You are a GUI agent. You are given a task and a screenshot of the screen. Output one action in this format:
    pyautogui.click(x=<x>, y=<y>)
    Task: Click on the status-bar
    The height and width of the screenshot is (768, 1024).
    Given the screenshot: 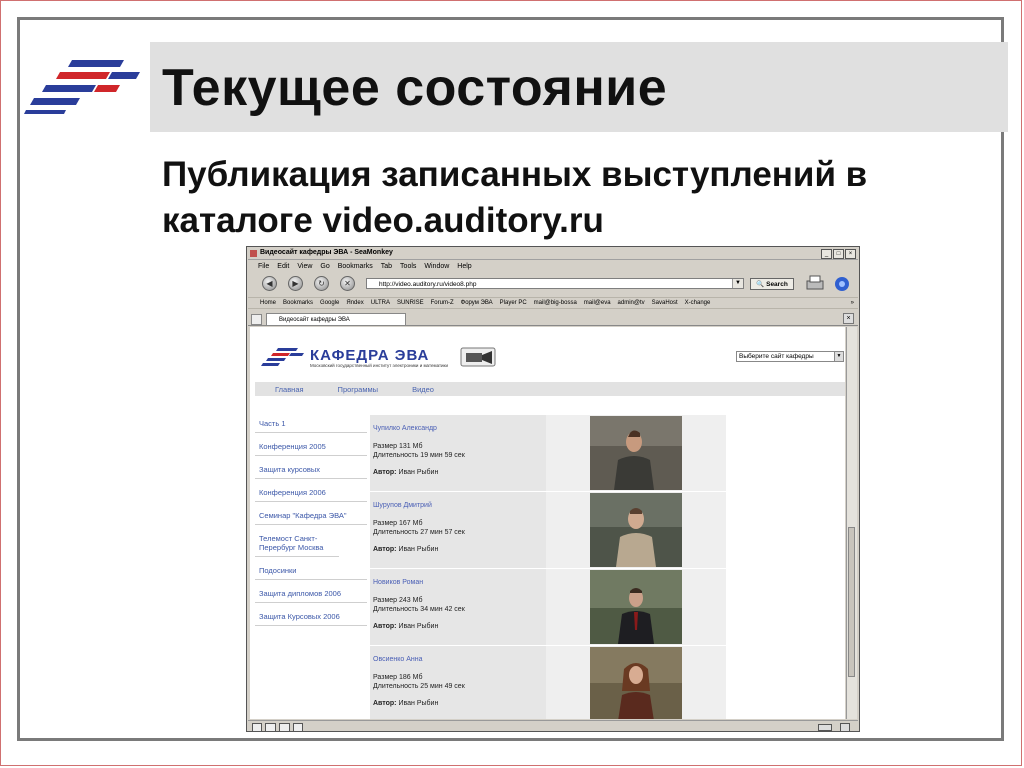 What is the action you would take?
    pyautogui.click(x=553, y=725)
    